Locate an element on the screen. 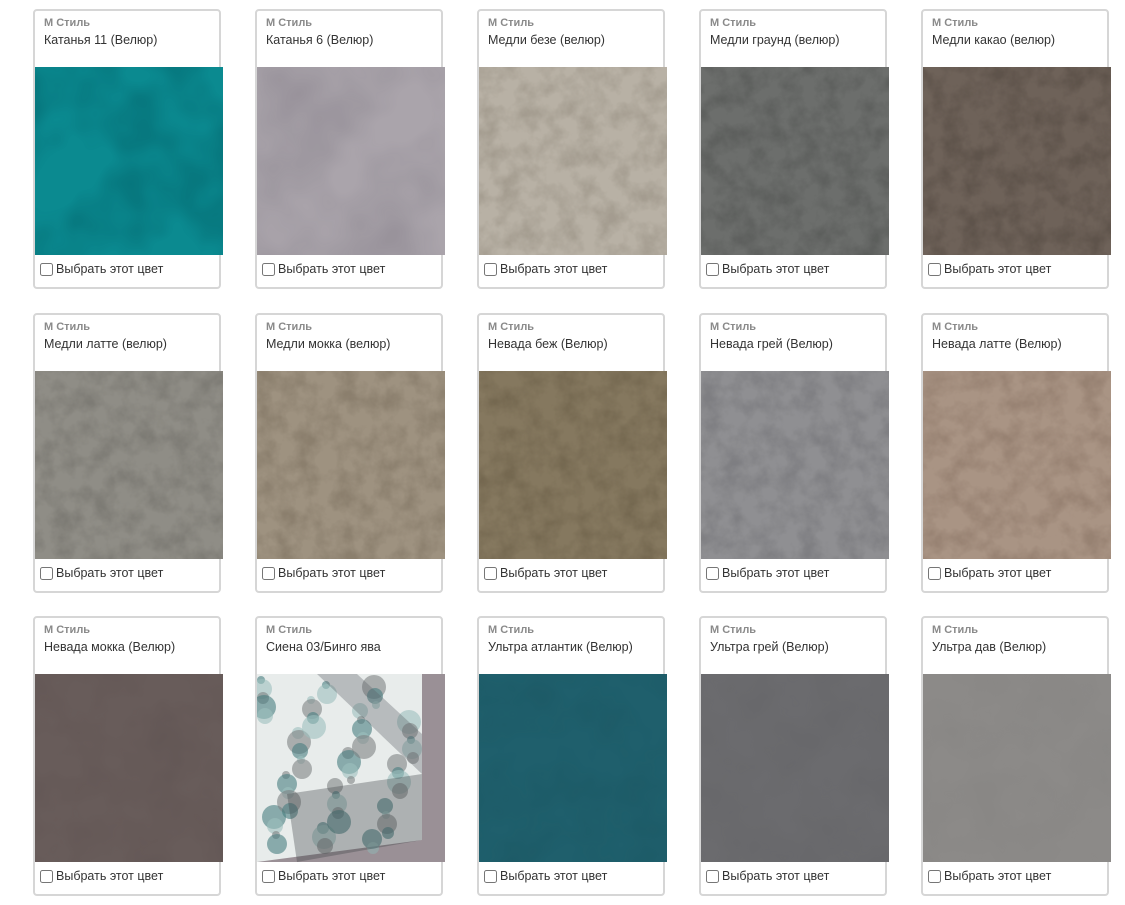 This screenshot has width=1125, height=905. fabric-name: Ультра грей (Велюр) is located at coordinates (769, 647).